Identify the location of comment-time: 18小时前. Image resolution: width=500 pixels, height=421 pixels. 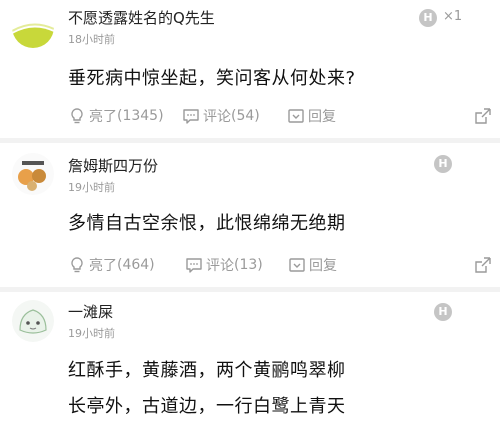
(91, 39).